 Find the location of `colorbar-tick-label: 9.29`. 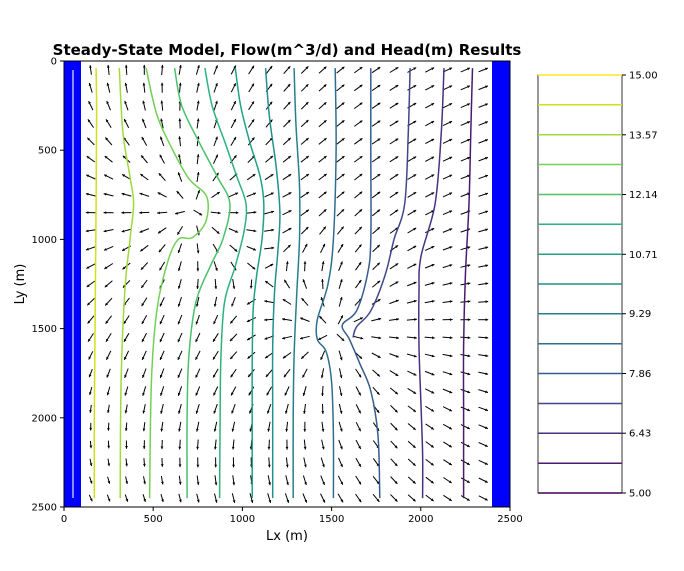

colorbar-tick-label: 9.29 is located at coordinates (640, 314).